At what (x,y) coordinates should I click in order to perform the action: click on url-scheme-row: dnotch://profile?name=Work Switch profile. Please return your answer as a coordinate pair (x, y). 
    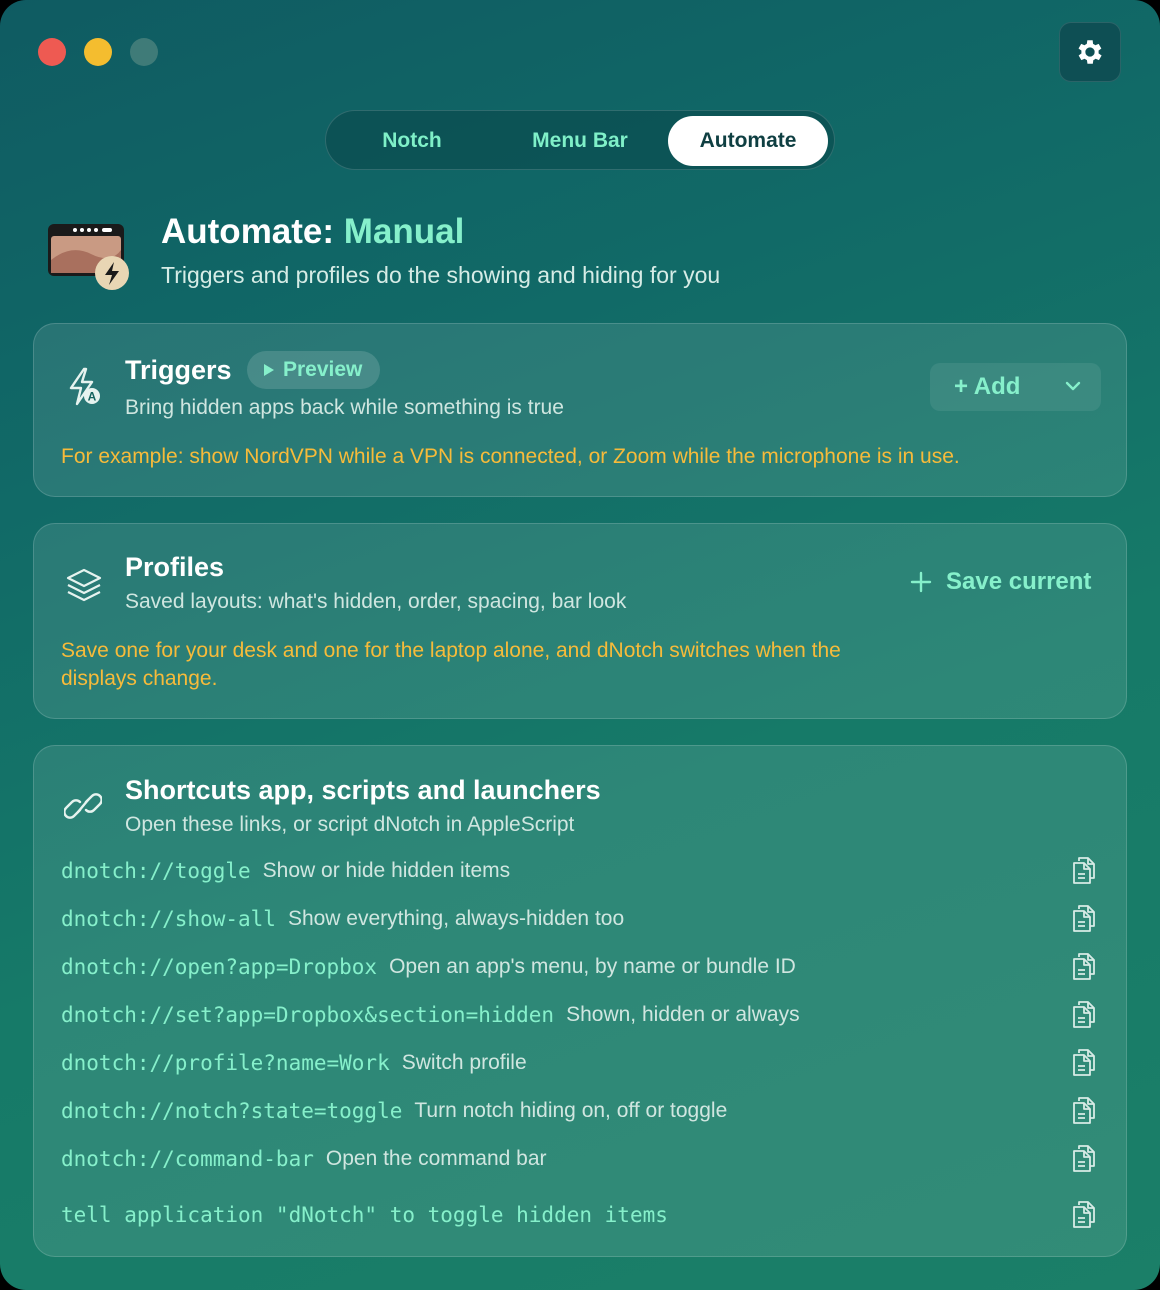
    Looking at the image, I should click on (581, 1063).